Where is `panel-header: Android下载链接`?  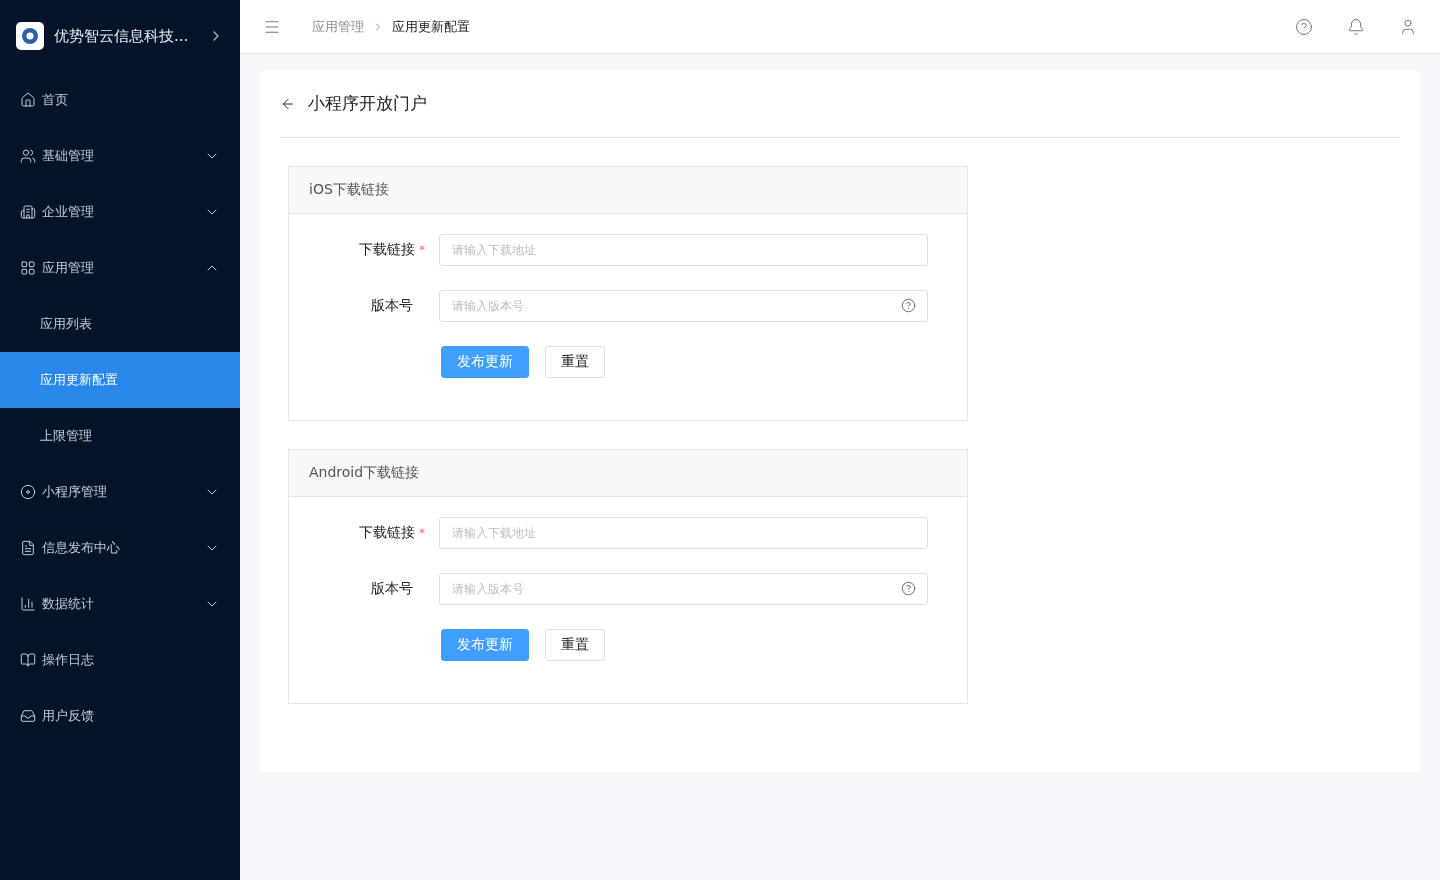 panel-header: Android下载链接 is located at coordinates (628, 473).